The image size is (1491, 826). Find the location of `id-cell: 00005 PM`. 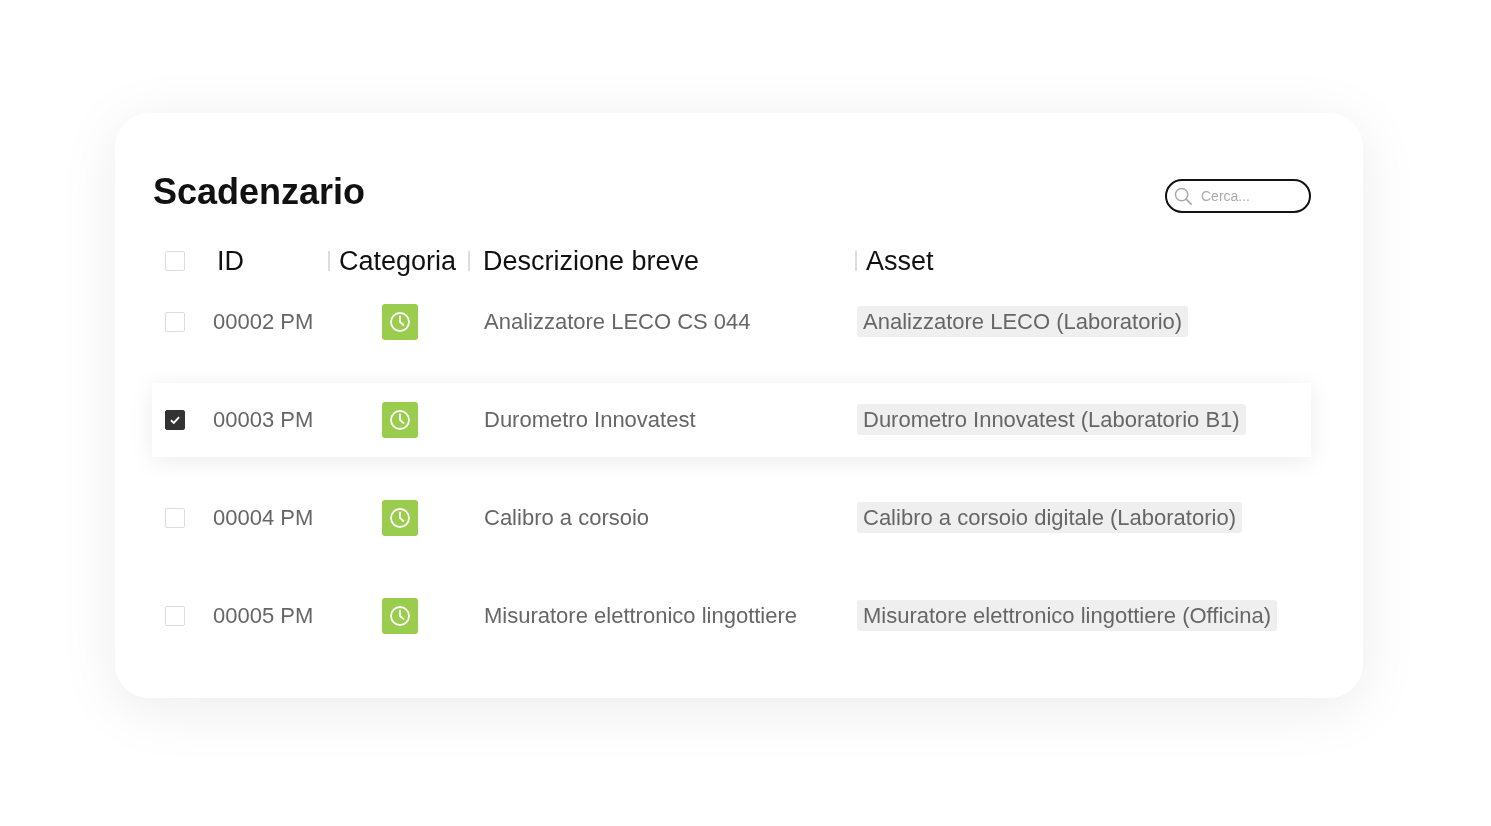

id-cell: 00005 PM is located at coordinates (263, 615).